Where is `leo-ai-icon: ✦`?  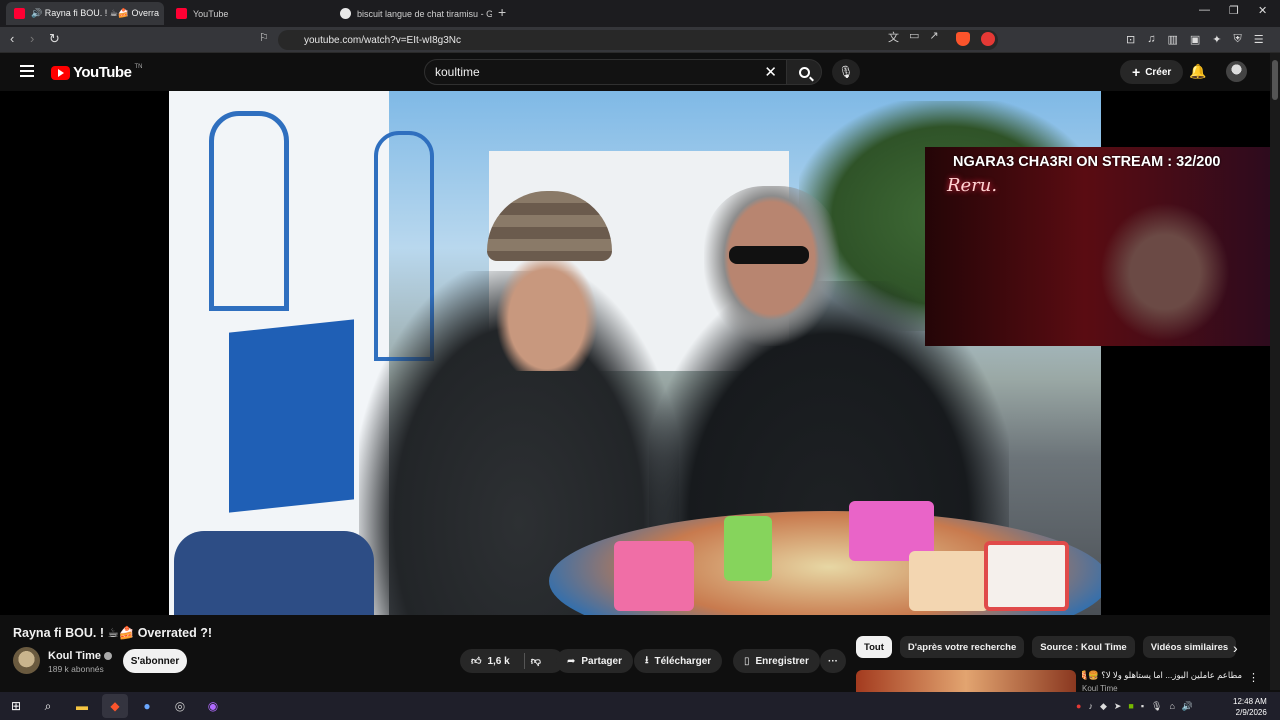
leo-ai-icon: ✦ is located at coordinates (1216, 39).